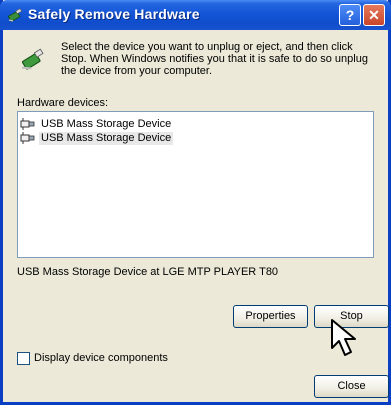 Image resolution: width=391 pixels, height=405 pixels. I want to click on help-button: ?, so click(350, 15).